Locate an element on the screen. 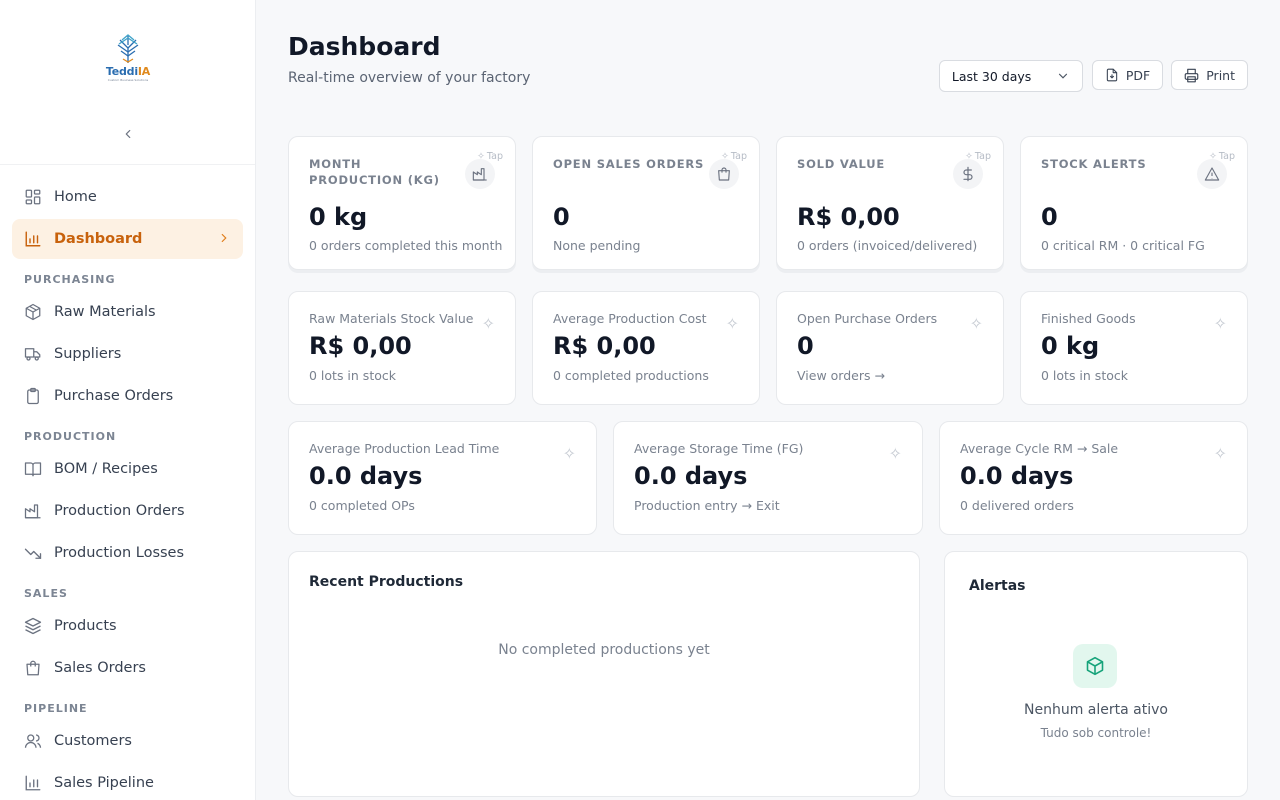 The height and width of the screenshot is (800, 1280). sidebar-item-label: Suppliers is located at coordinates (88, 354).